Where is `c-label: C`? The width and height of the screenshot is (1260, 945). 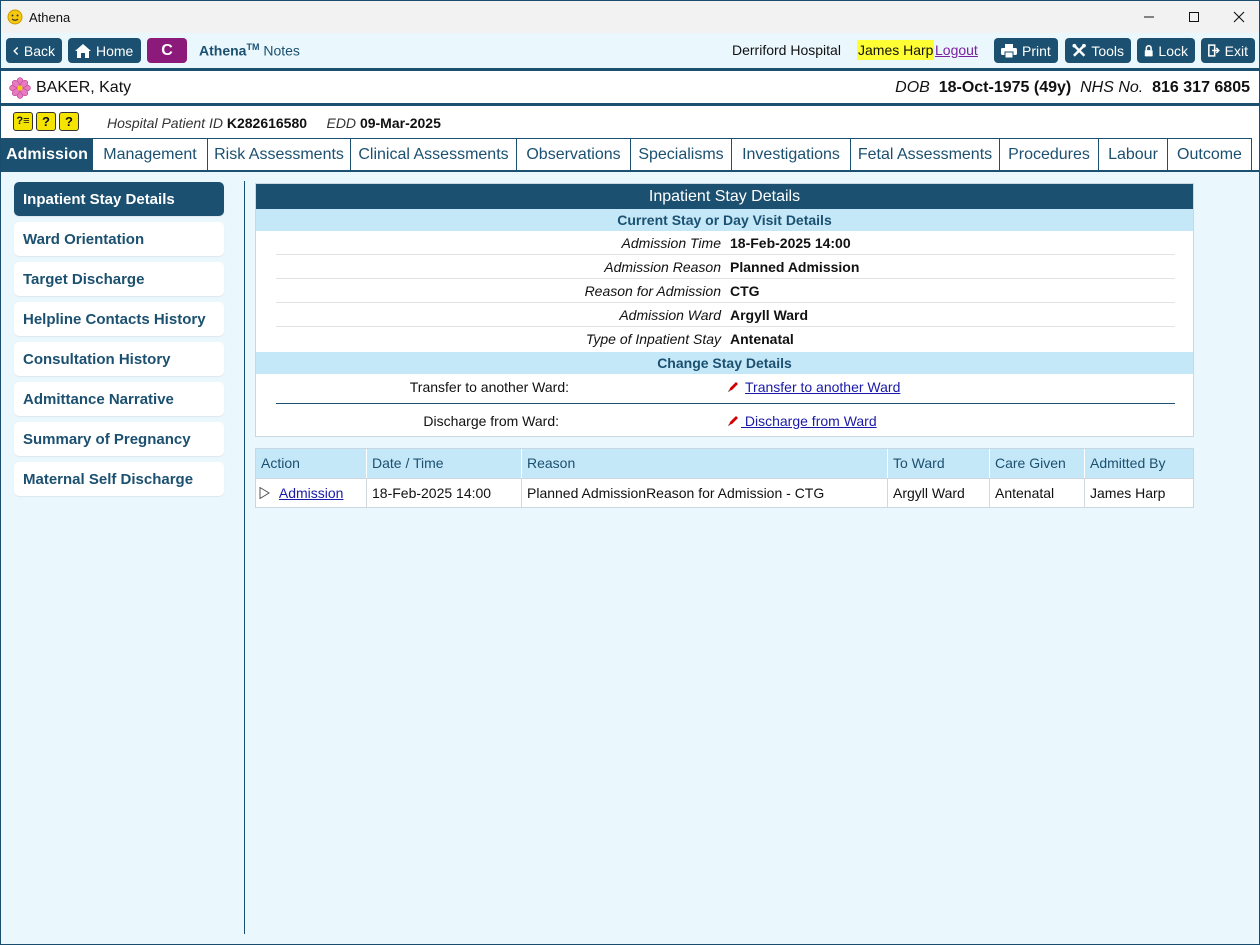
c-label: C is located at coordinates (167, 50).